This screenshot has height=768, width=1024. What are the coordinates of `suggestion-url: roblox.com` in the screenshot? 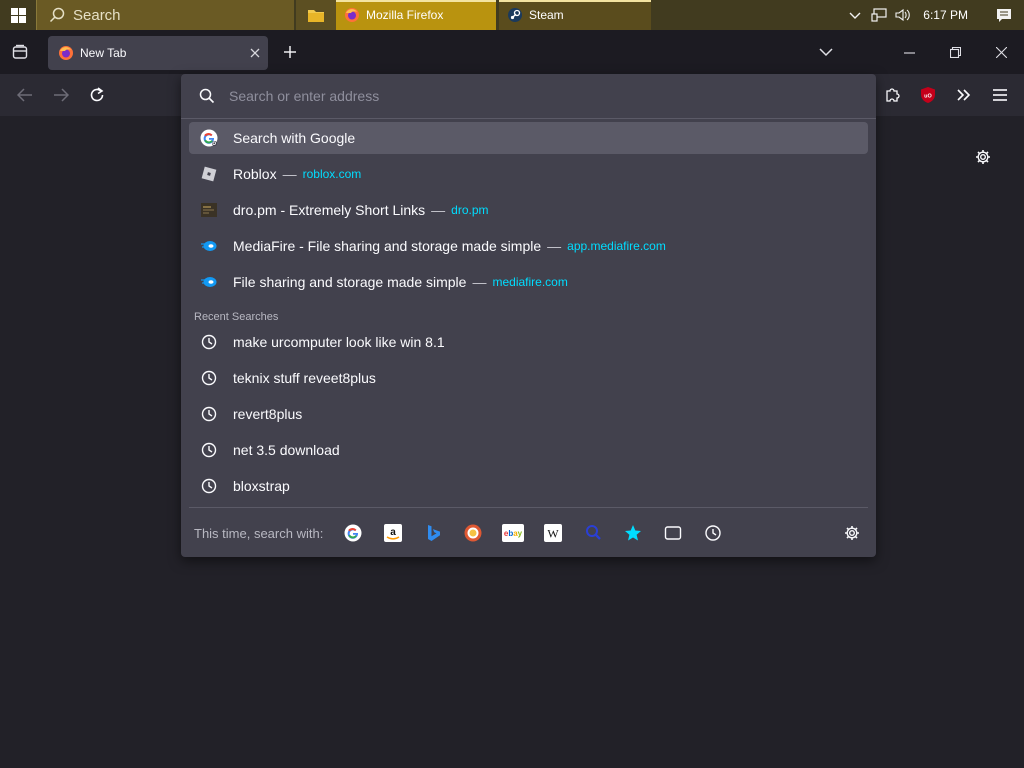 It's located at (332, 174).